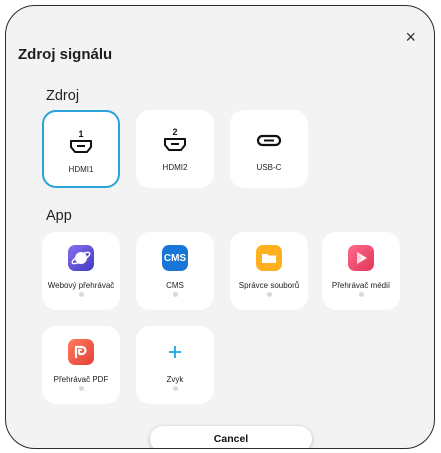 The image size is (441, 453). Describe the element at coordinates (361, 258) in the screenshot. I see `media-player-icon` at that location.